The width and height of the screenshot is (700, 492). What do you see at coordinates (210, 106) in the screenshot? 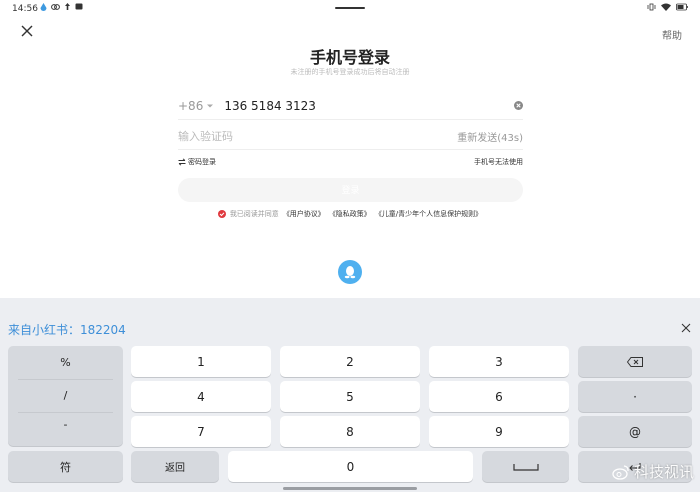
I see `chevron-down-icon` at bounding box center [210, 106].